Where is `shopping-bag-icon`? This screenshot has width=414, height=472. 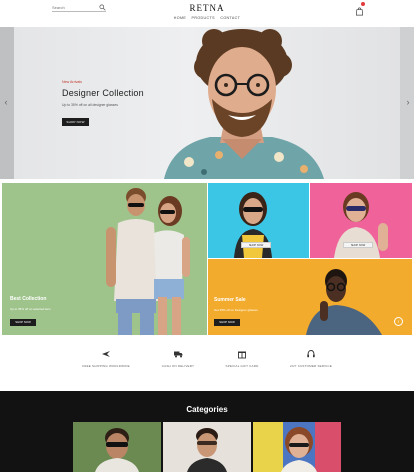 shopping-bag-icon is located at coordinates (359, 11).